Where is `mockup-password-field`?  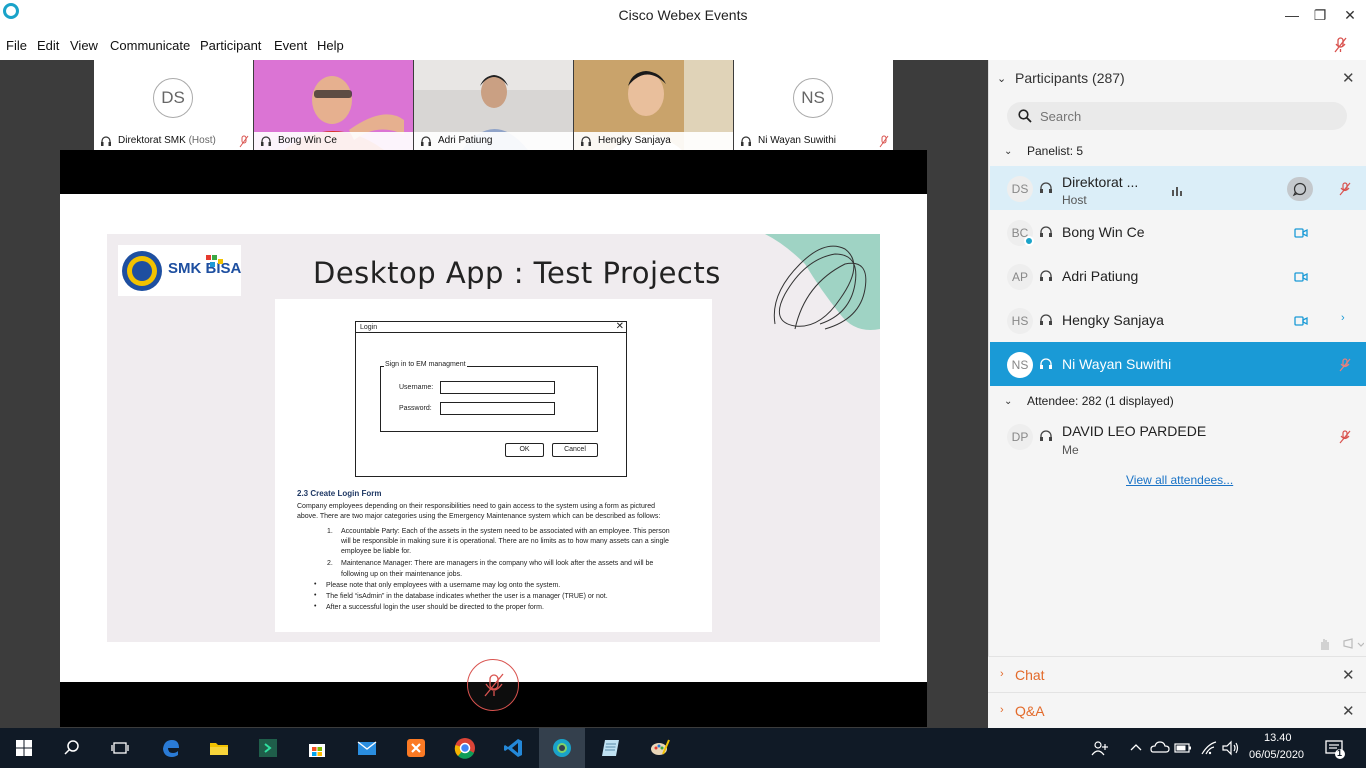 mockup-password-field is located at coordinates (497, 408).